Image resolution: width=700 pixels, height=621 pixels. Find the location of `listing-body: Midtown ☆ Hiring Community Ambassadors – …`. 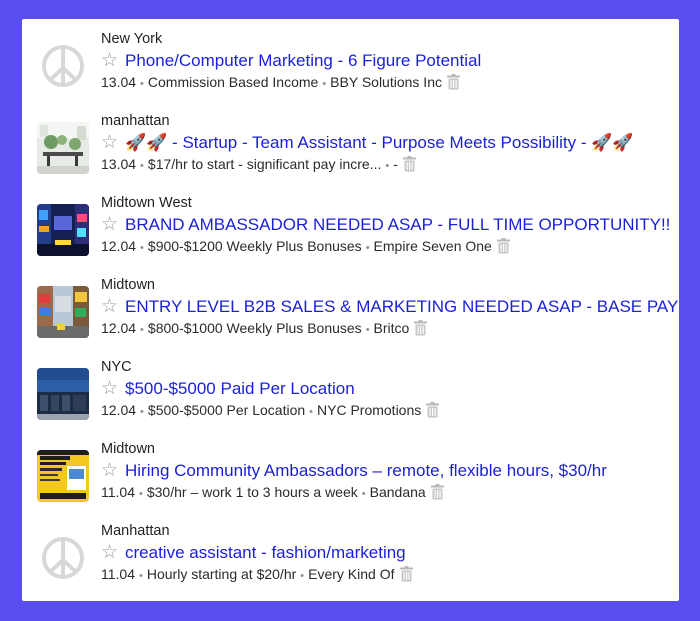

listing-body: Midtown ☆ Hiring Community Ambassadors – … is located at coordinates (386, 472).